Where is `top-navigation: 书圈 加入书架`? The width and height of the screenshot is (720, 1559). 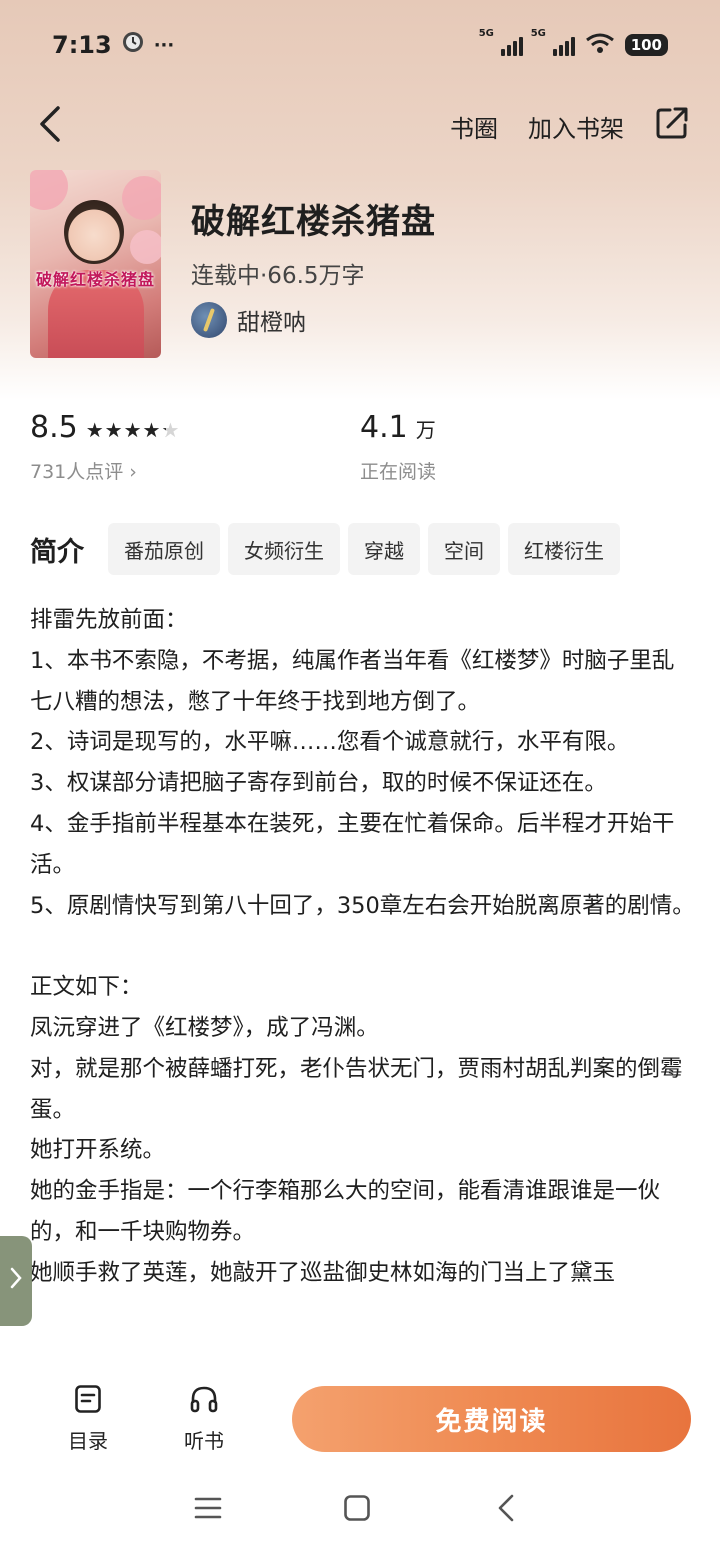
top-navigation: 书圈 加入书架 is located at coordinates (360, 126).